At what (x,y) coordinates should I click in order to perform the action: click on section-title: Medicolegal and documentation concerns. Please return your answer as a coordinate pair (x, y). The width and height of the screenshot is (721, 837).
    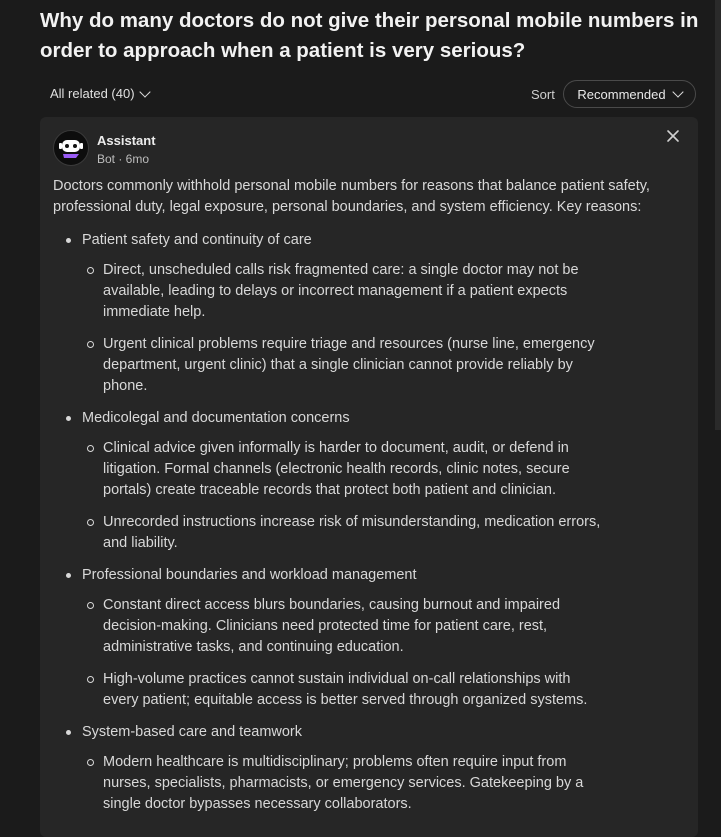
    Looking at the image, I should click on (216, 418).